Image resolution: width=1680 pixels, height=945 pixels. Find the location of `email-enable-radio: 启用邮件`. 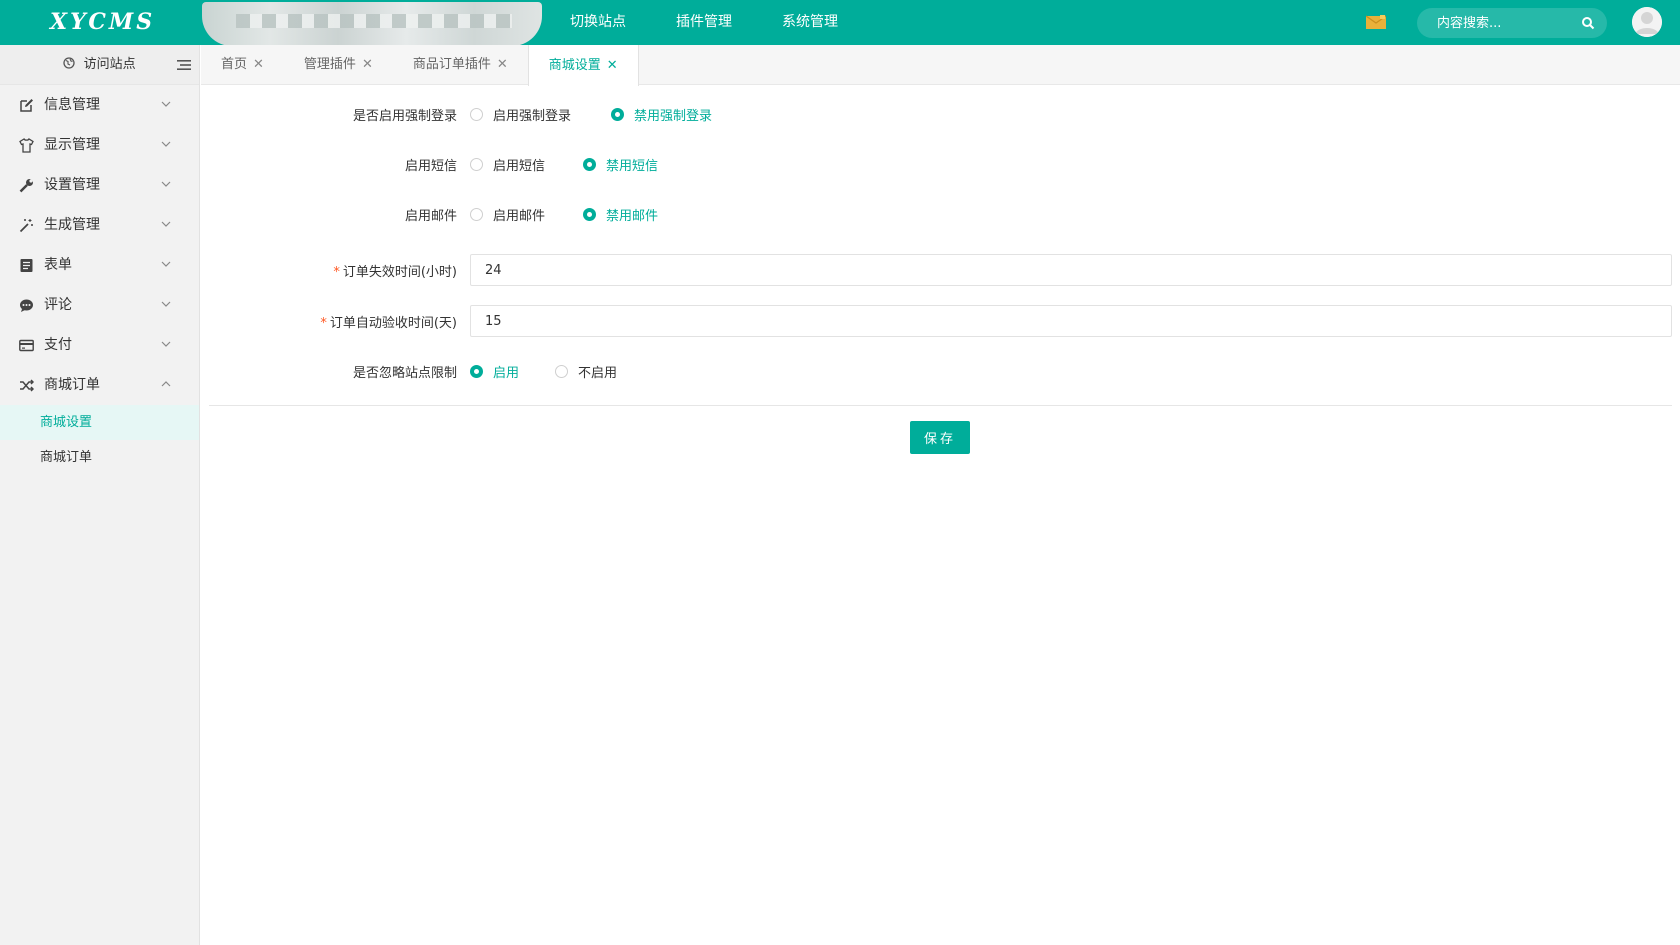

email-enable-radio: 启用邮件 is located at coordinates (507, 214).